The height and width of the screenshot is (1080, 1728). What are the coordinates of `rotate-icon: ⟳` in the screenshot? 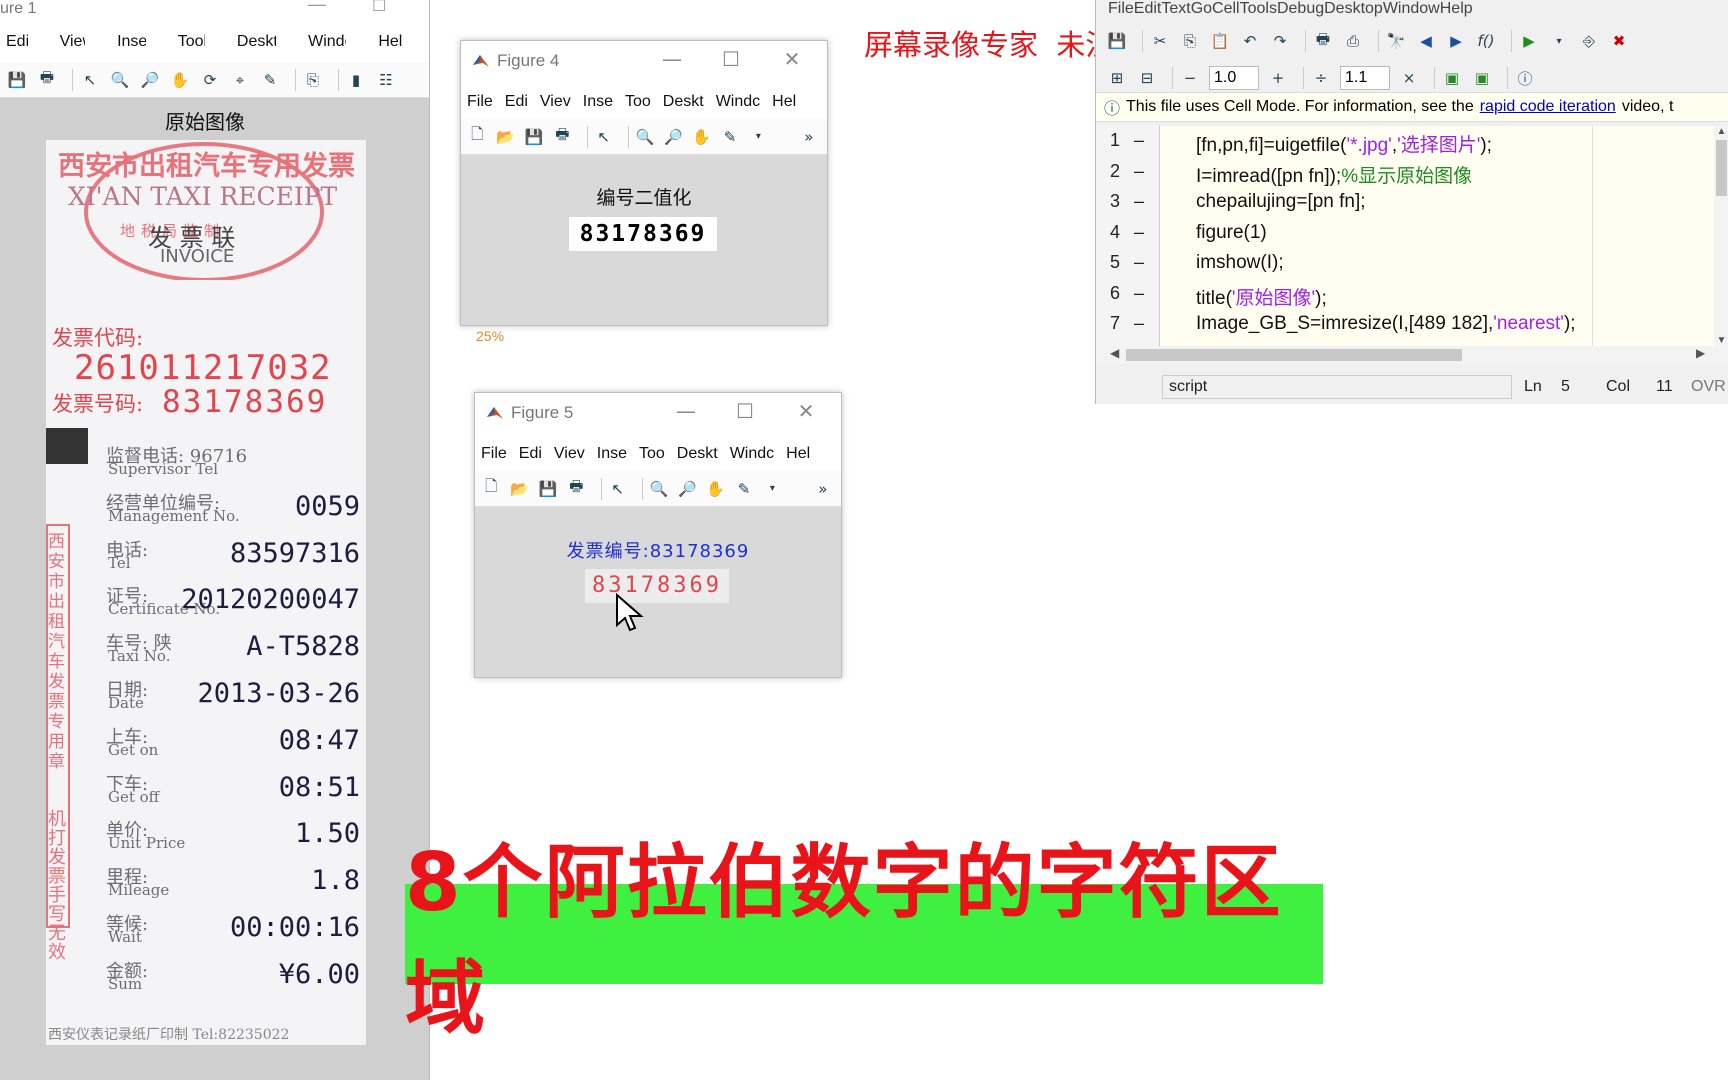 It's located at (210, 80).